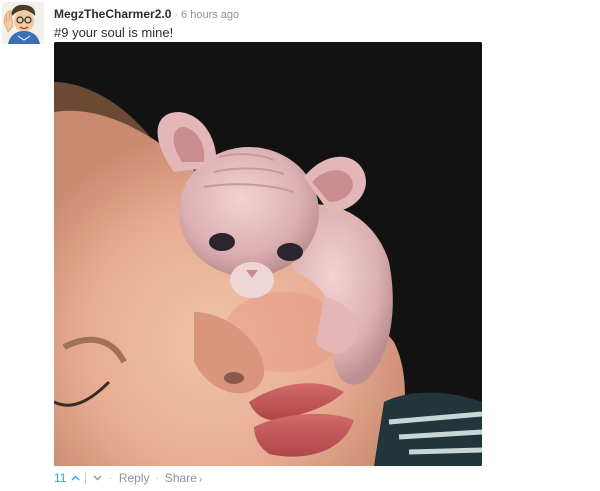 The width and height of the screenshot is (600, 491). What do you see at coordinates (86, 478) in the screenshot?
I see `vote-divider` at bounding box center [86, 478].